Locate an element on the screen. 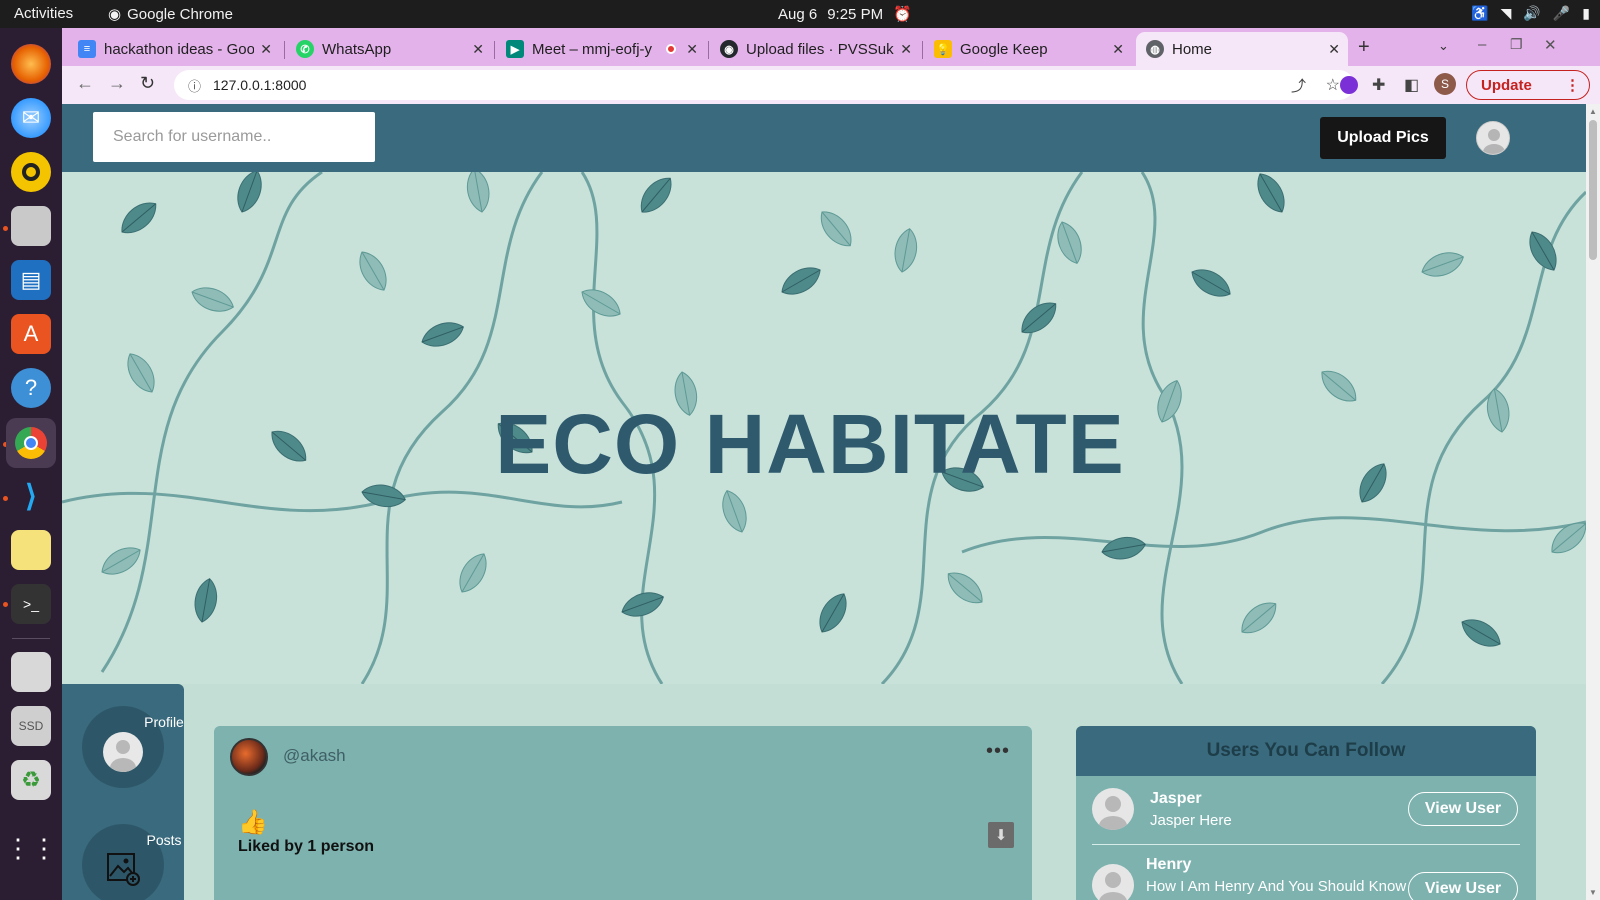 Image resolution: width=1600 pixels, height=900 pixels. trash-icon: ♻ is located at coordinates (31, 780).